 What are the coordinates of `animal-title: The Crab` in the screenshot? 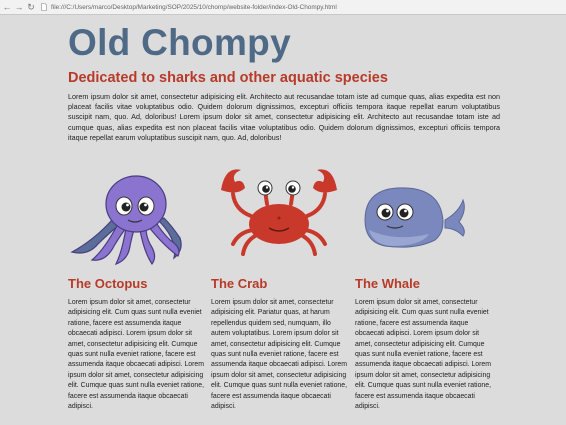 It's located at (239, 283).